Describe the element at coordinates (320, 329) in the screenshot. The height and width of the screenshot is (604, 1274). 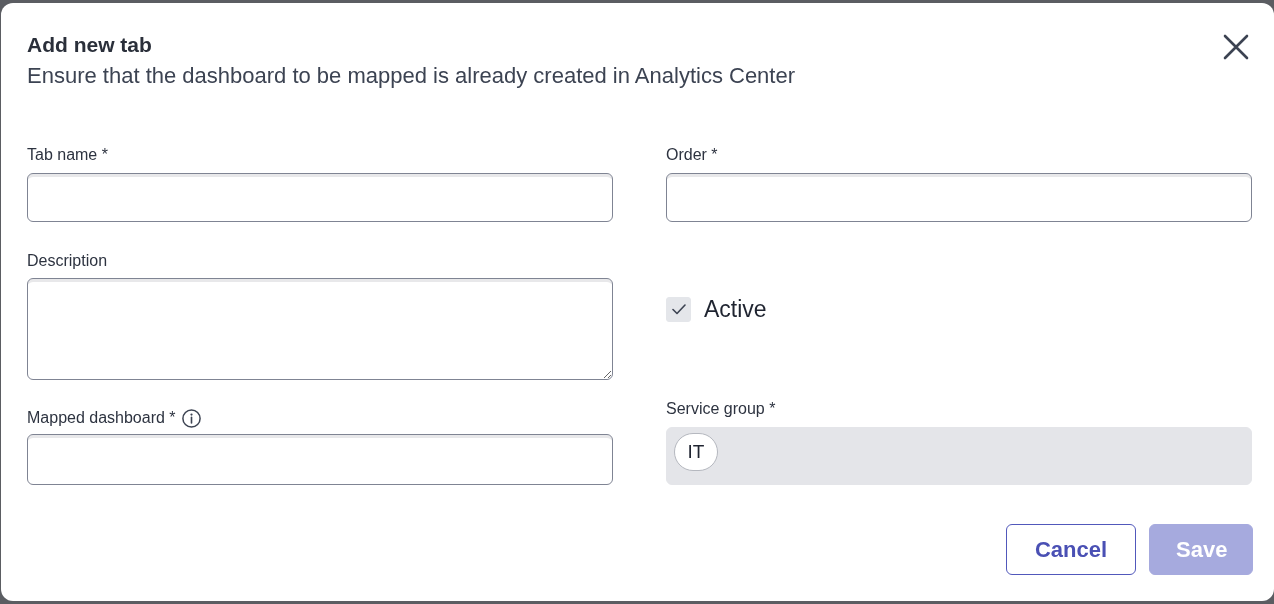
I see `description-input` at that location.